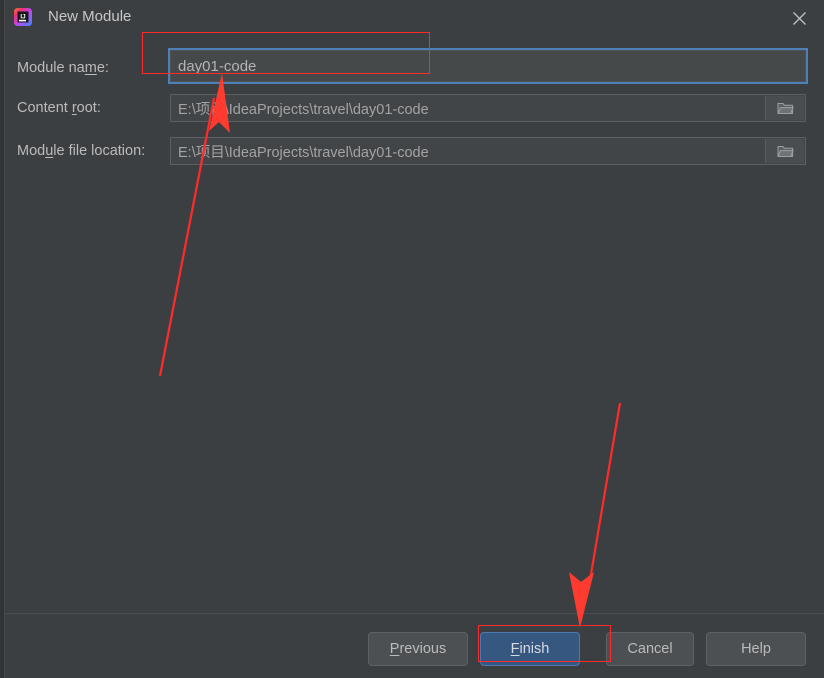  Describe the element at coordinates (44, 108) in the screenshot. I see `content-root-label-prefix: Content` at that location.